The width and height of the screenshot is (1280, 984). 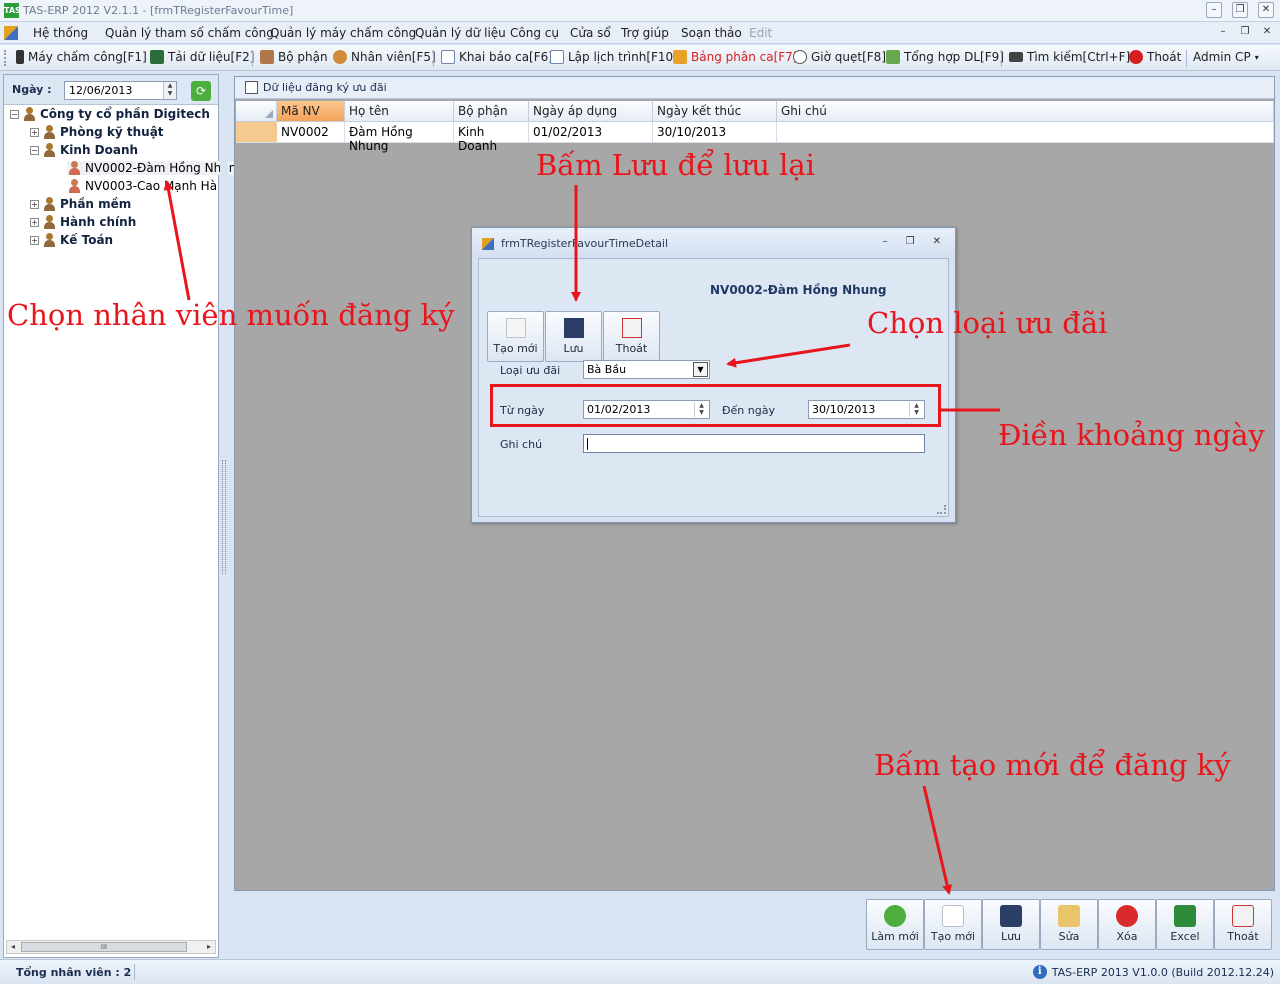 What do you see at coordinates (1069, 57) in the screenshot?
I see `toolbar-search: Tìm kiếm[Ctrl+F]` at bounding box center [1069, 57].